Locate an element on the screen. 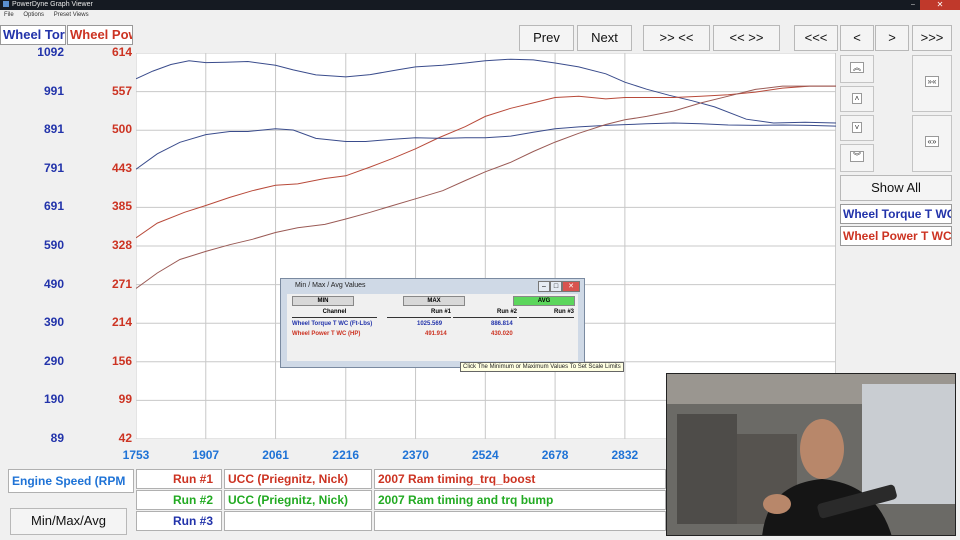  torque-axis-header: Wheel Torque T WC is located at coordinates (33, 35).